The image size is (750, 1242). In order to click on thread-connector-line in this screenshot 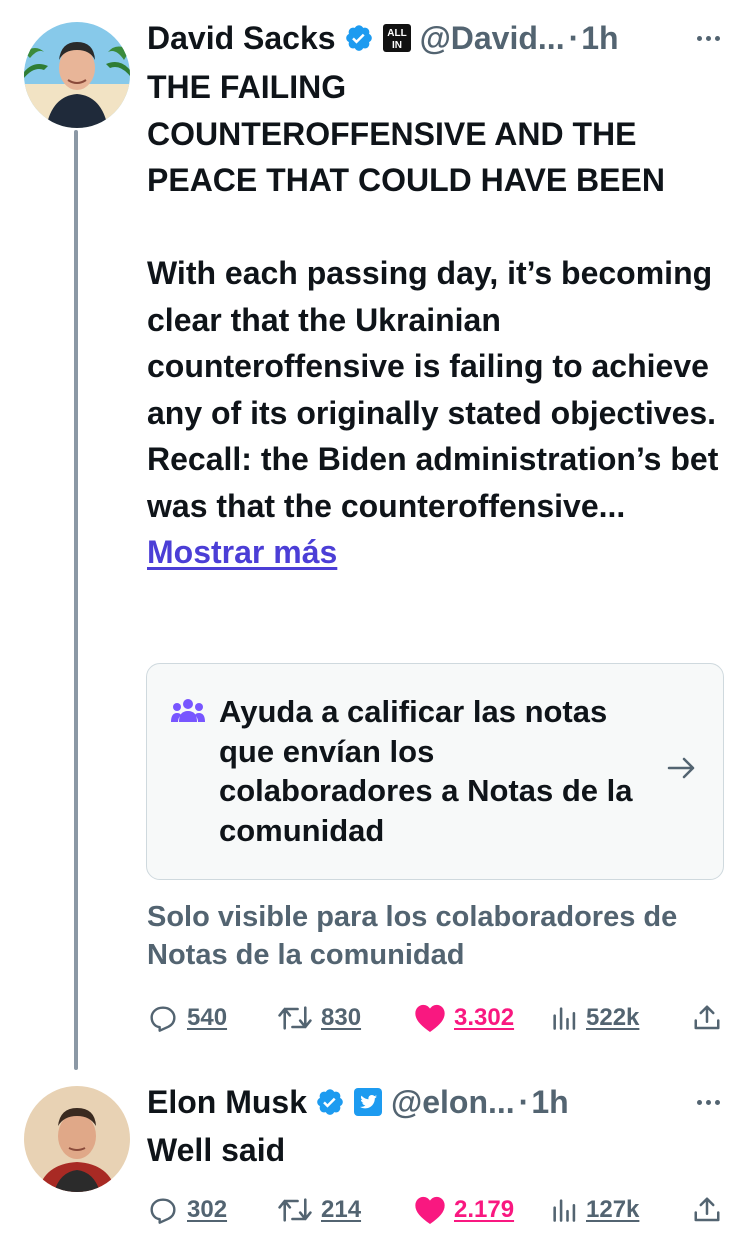, I will do `click(76, 600)`.